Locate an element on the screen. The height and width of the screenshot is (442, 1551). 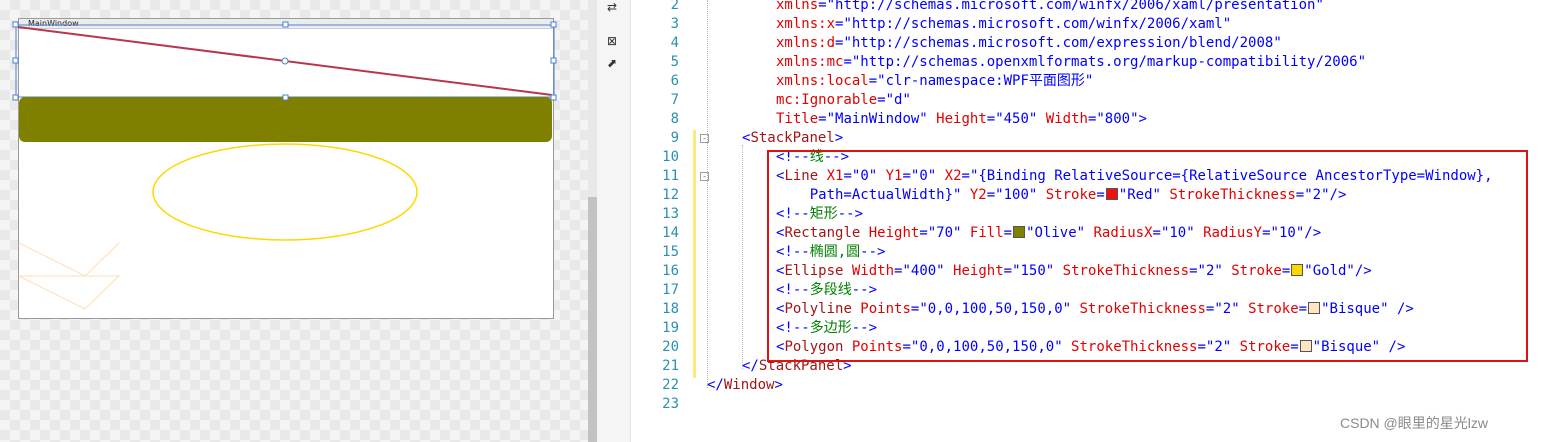
code-token: "d" is located at coordinates (898, 100).